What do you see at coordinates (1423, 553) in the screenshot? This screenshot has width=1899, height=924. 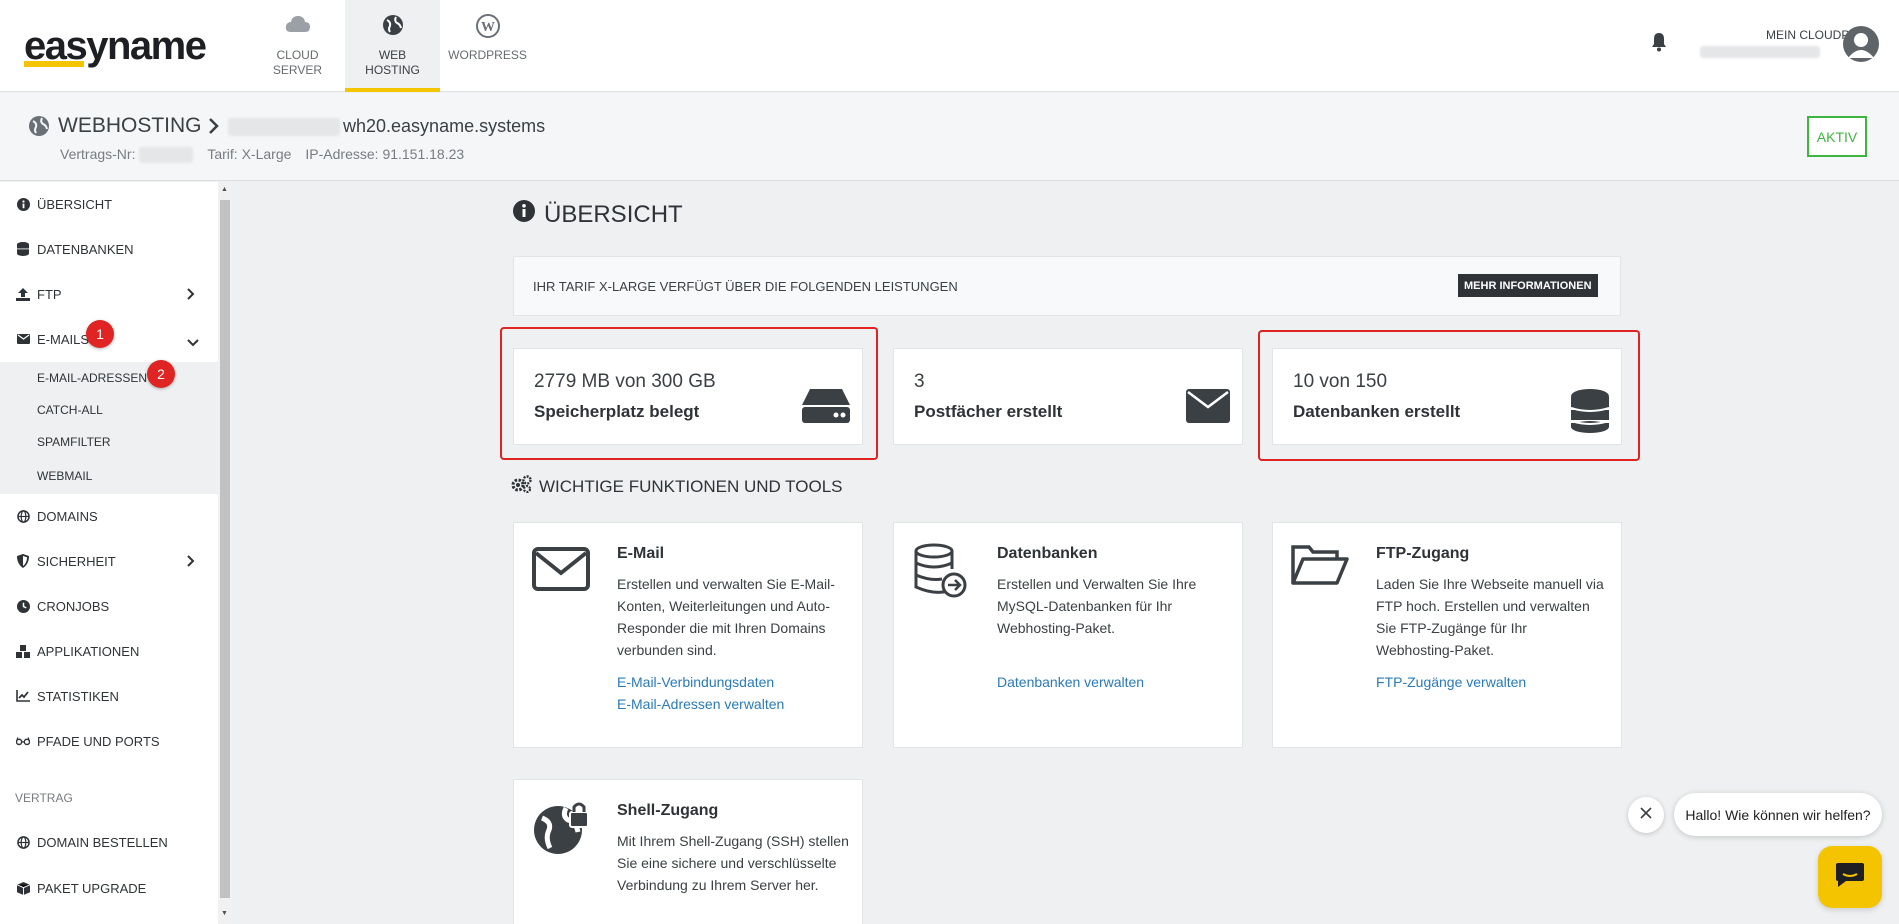 I see `card-ftp-title: FTP-Zugang` at bounding box center [1423, 553].